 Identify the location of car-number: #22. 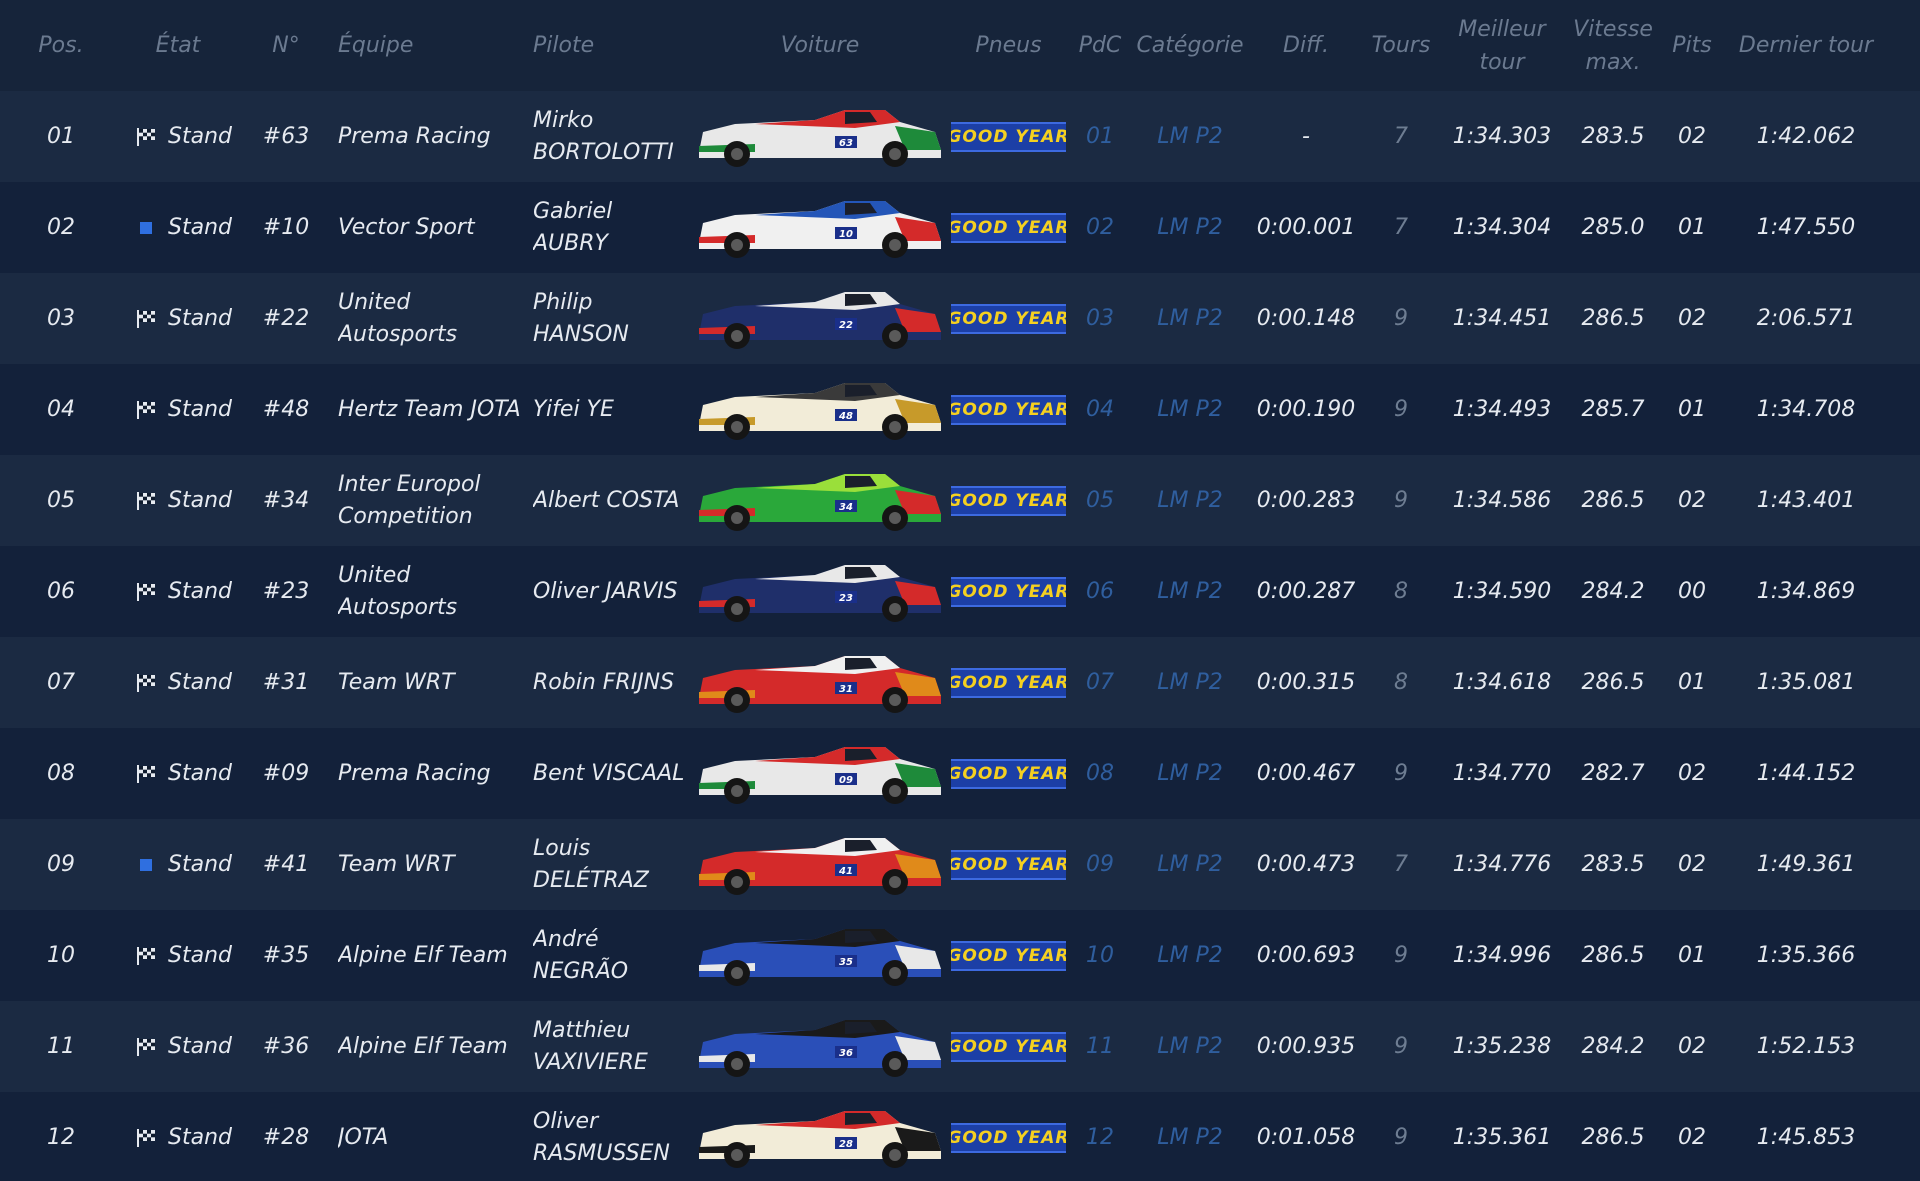
(286, 318).